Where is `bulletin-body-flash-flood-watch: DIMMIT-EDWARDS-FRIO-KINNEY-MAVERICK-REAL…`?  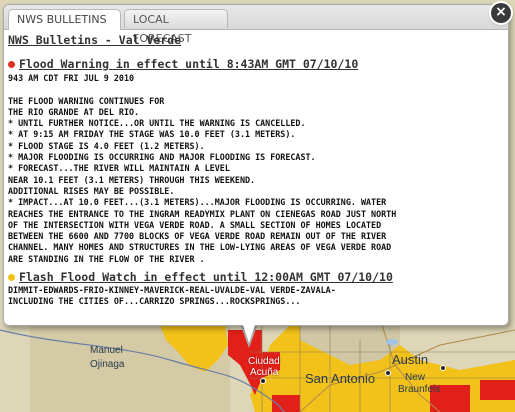
bulletin-body-flash-flood-watch: DIMMIT-EDWARDS-FRIO-KINNEY-MAVERICK-REAL… is located at coordinates (172, 296).